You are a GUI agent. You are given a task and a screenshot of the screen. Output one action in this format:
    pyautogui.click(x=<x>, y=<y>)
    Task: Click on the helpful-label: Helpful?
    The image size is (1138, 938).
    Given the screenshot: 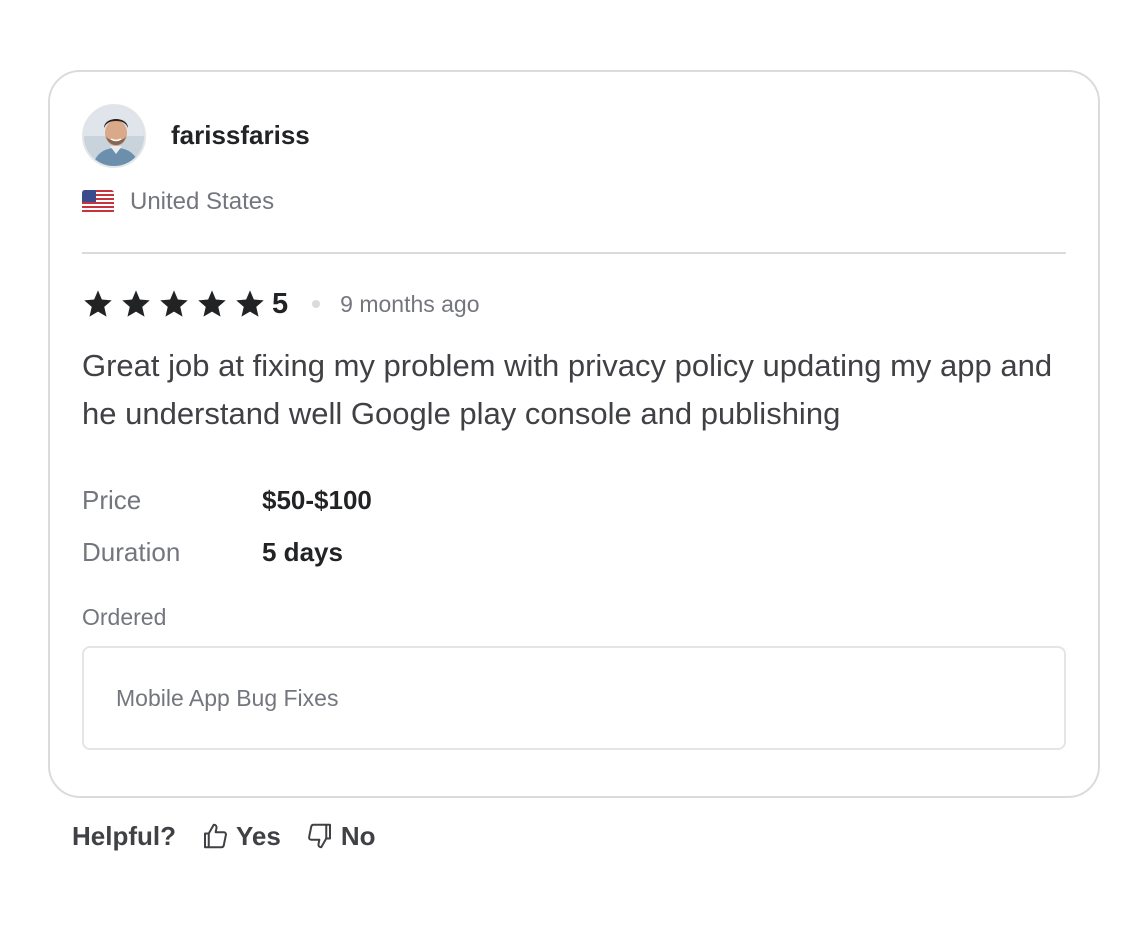 What is the action you would take?
    pyautogui.click(x=124, y=835)
    